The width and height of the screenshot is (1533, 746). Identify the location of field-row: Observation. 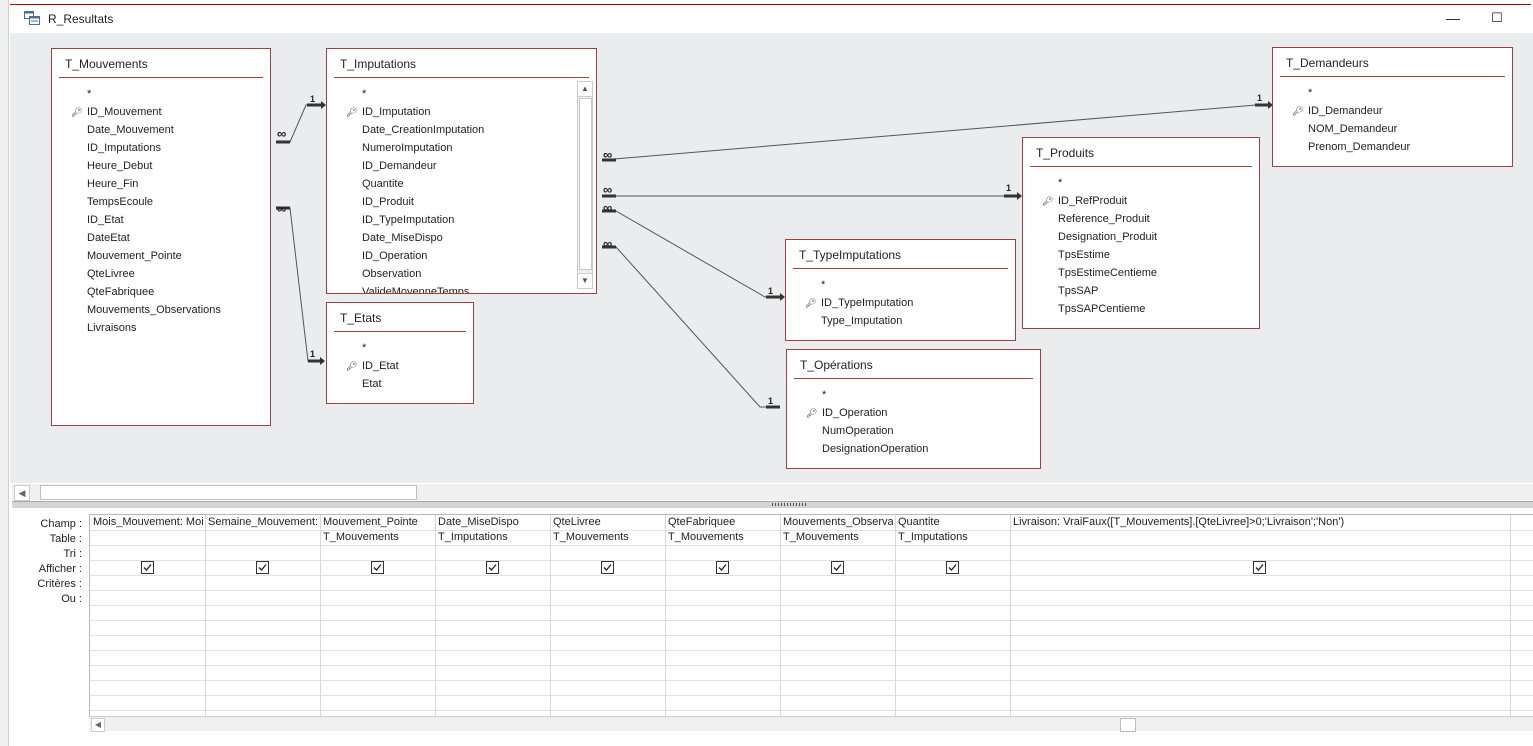
(451, 274).